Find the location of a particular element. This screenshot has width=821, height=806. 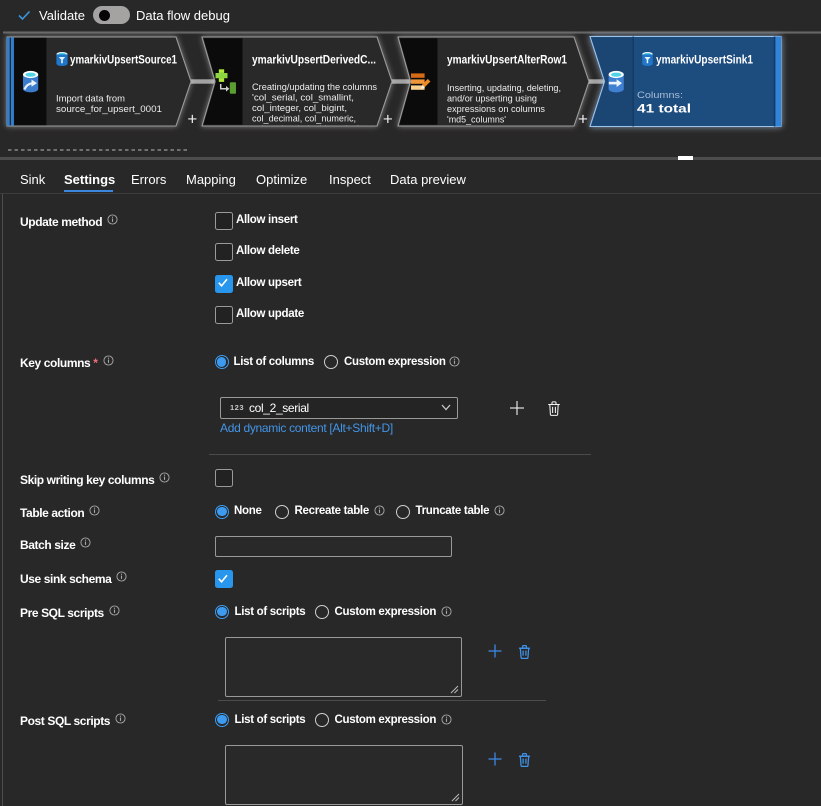

svg-text: Inserting, updating, deleting, is located at coordinates (504, 88).